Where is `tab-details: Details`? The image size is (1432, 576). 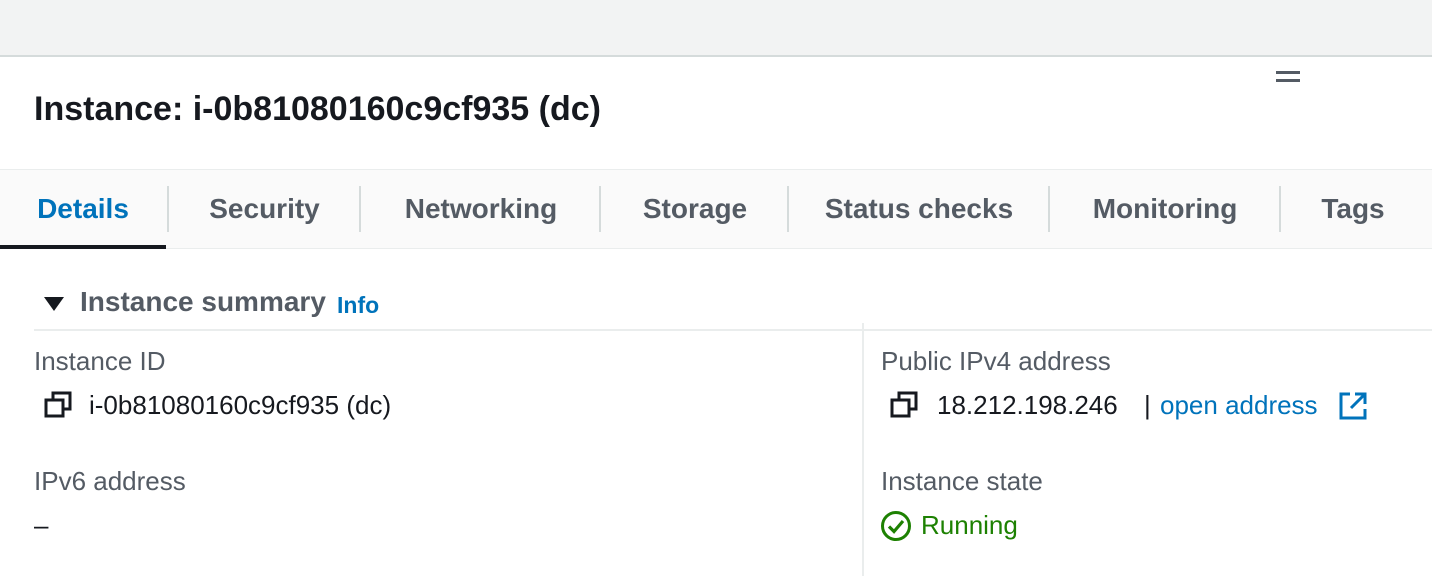 tab-details: Details is located at coordinates (83, 209).